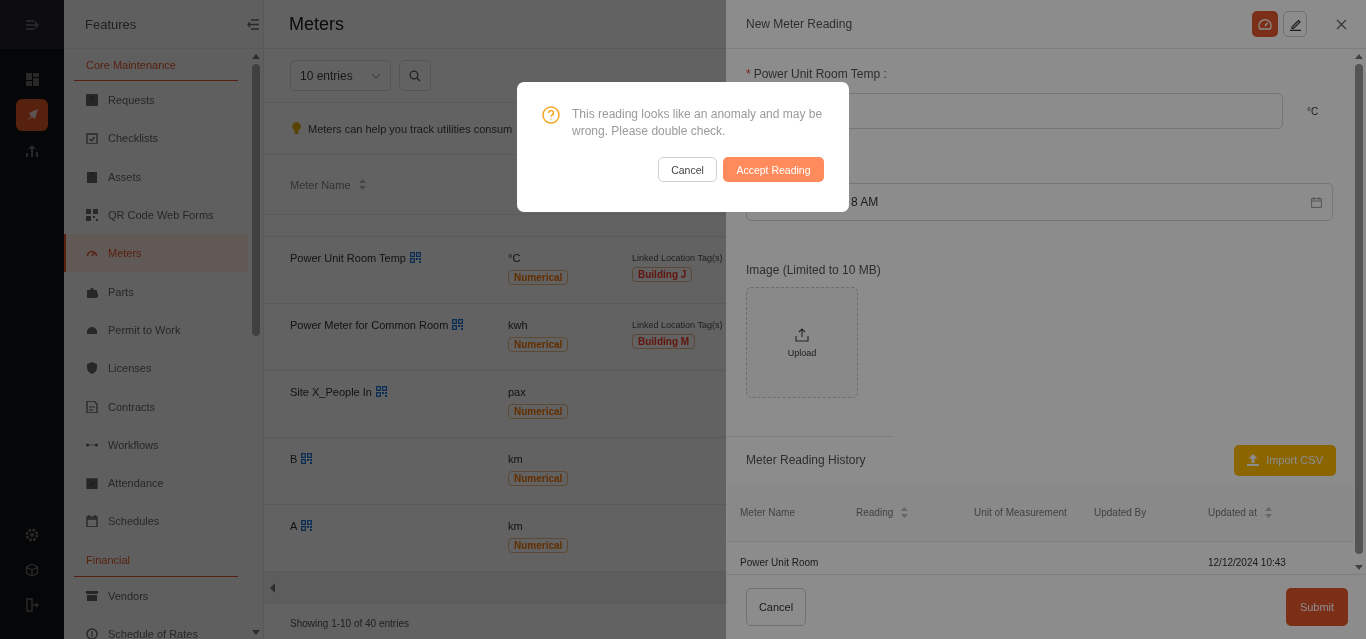 The width and height of the screenshot is (1366, 639). What do you see at coordinates (32, 79) in the screenshot?
I see `dashboard-icon` at bounding box center [32, 79].